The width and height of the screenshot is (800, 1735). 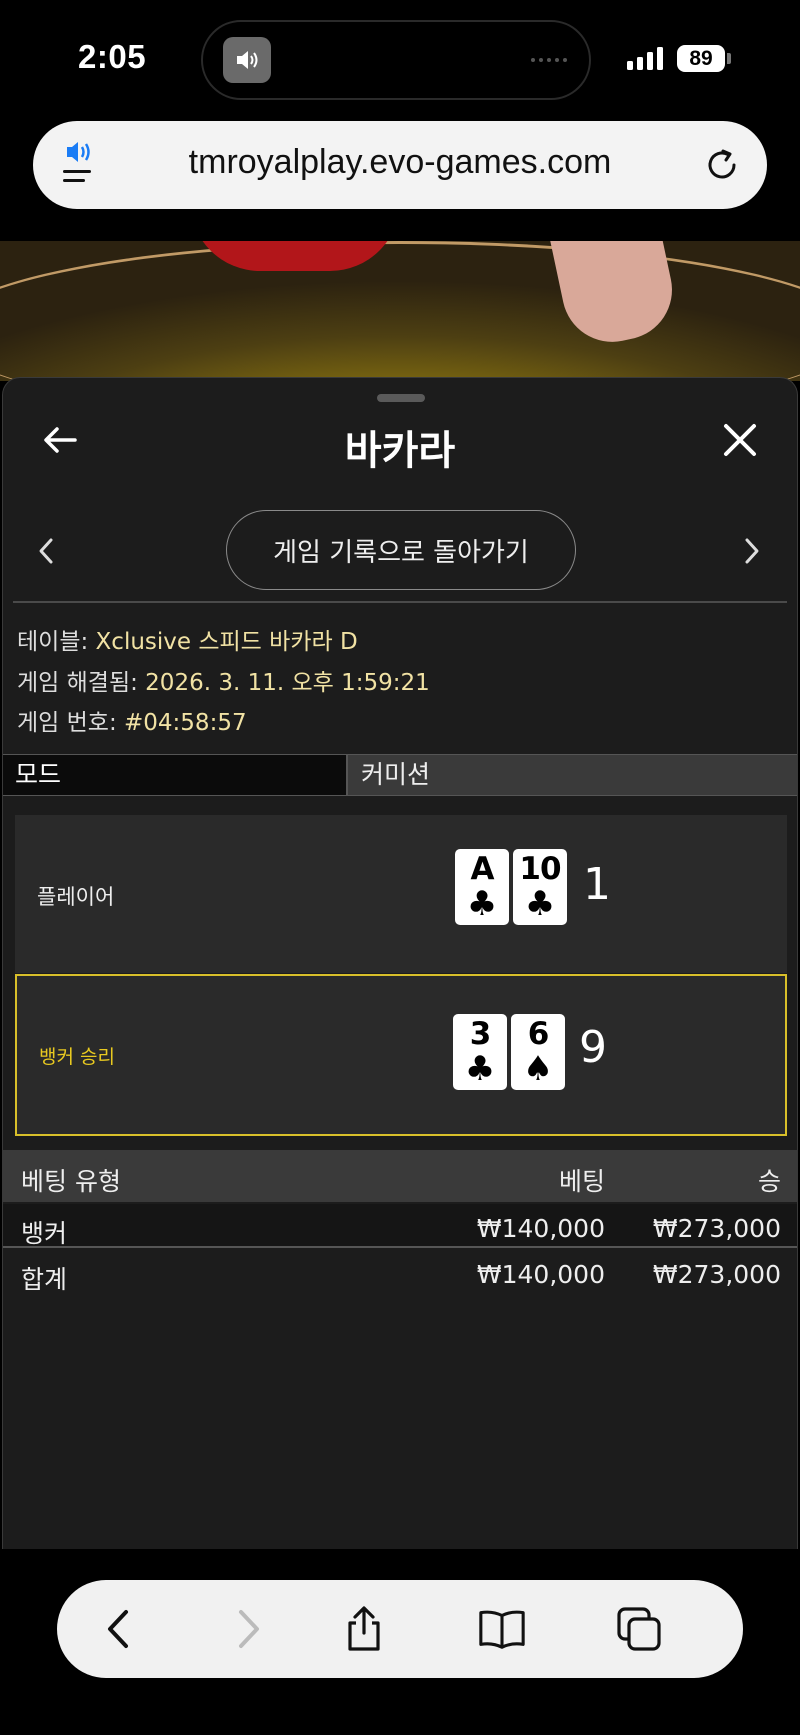 What do you see at coordinates (752, 551) in the screenshot?
I see `chevron-right-icon` at bounding box center [752, 551].